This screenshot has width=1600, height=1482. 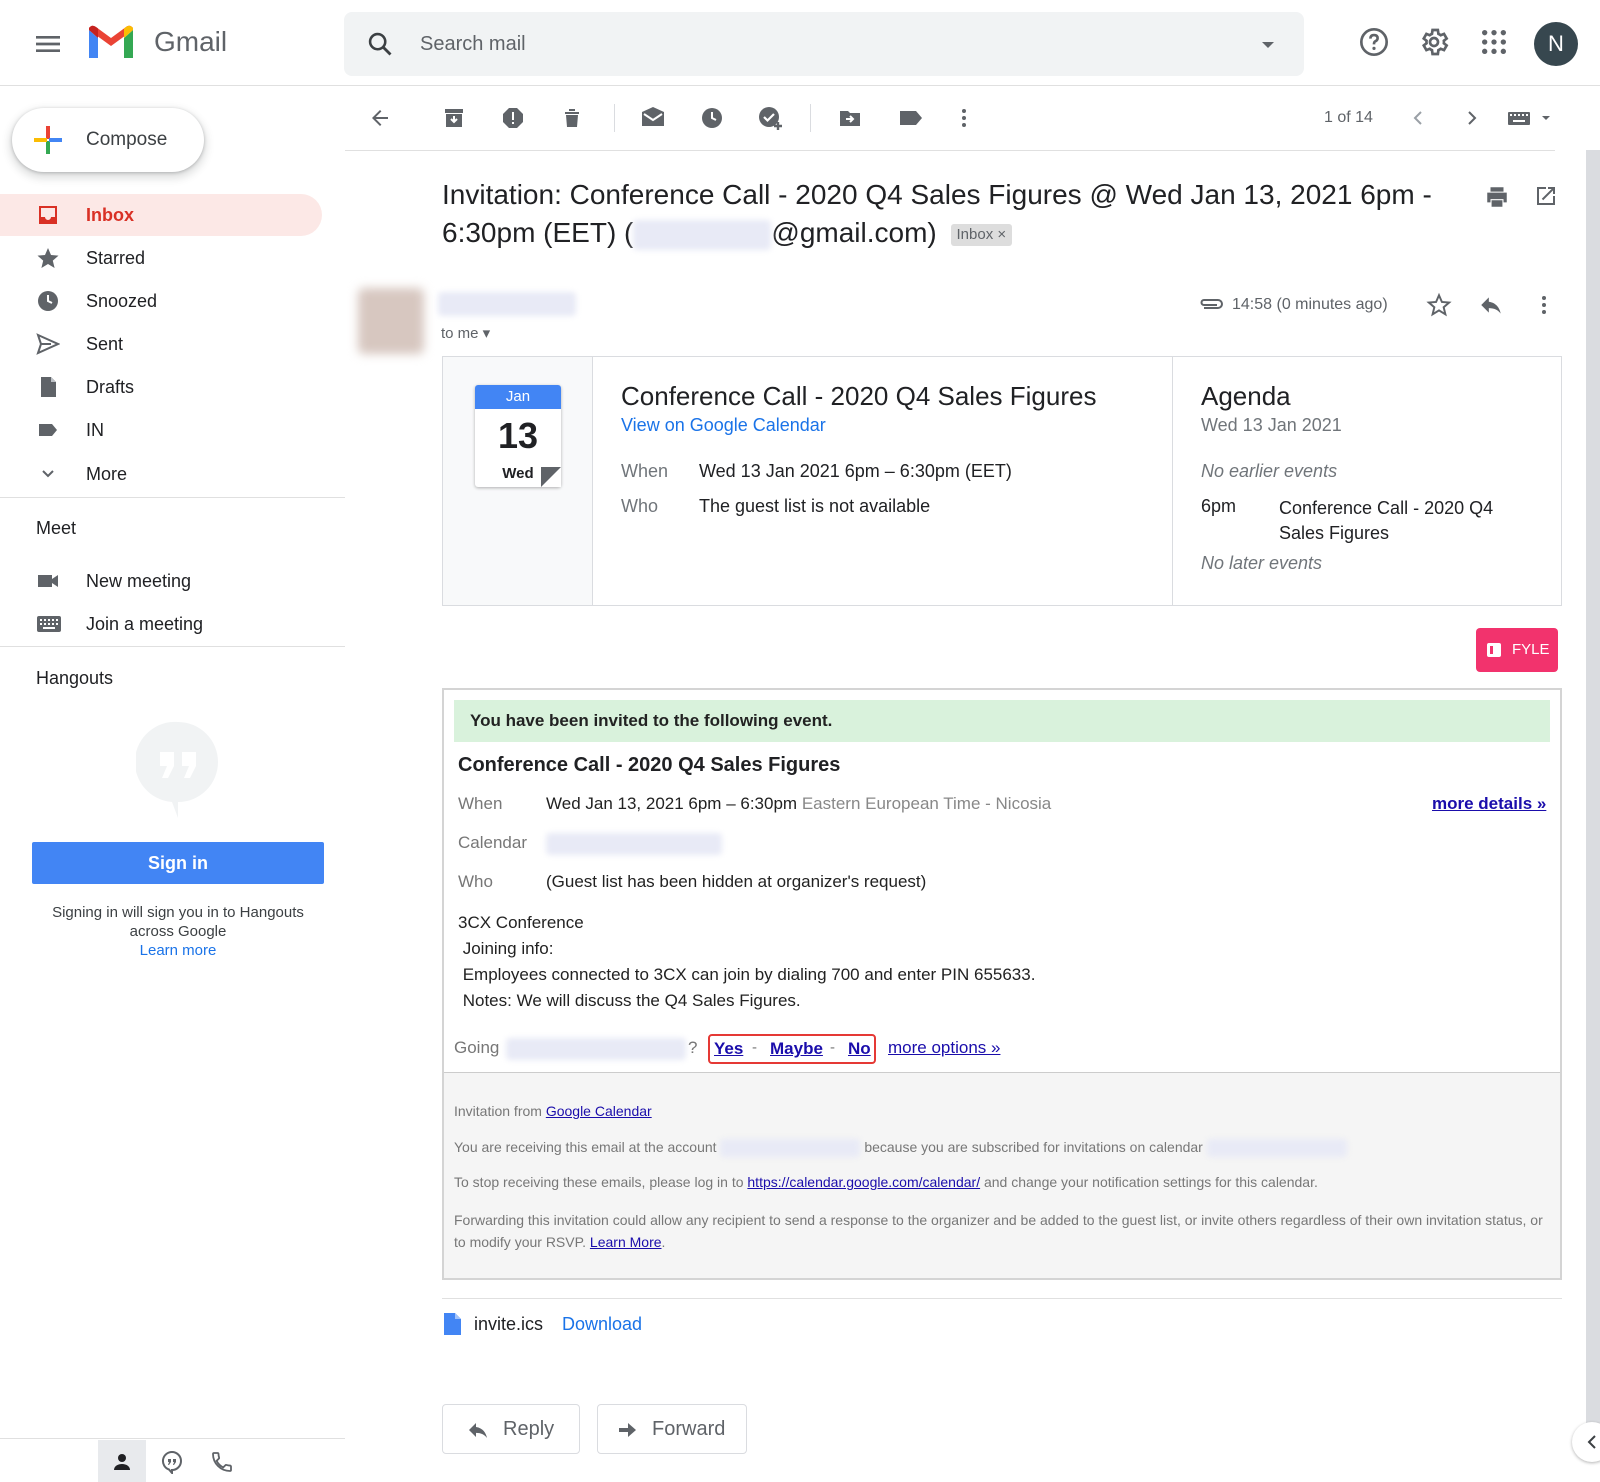 I want to click on recipients-toggle: to me ▾, so click(x=465, y=333).